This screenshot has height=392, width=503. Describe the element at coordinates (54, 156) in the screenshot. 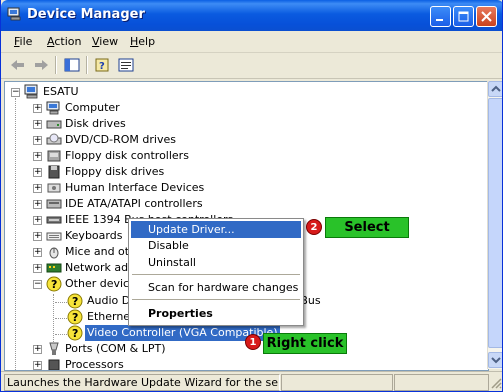

I see `floppy-controller-icon` at that location.